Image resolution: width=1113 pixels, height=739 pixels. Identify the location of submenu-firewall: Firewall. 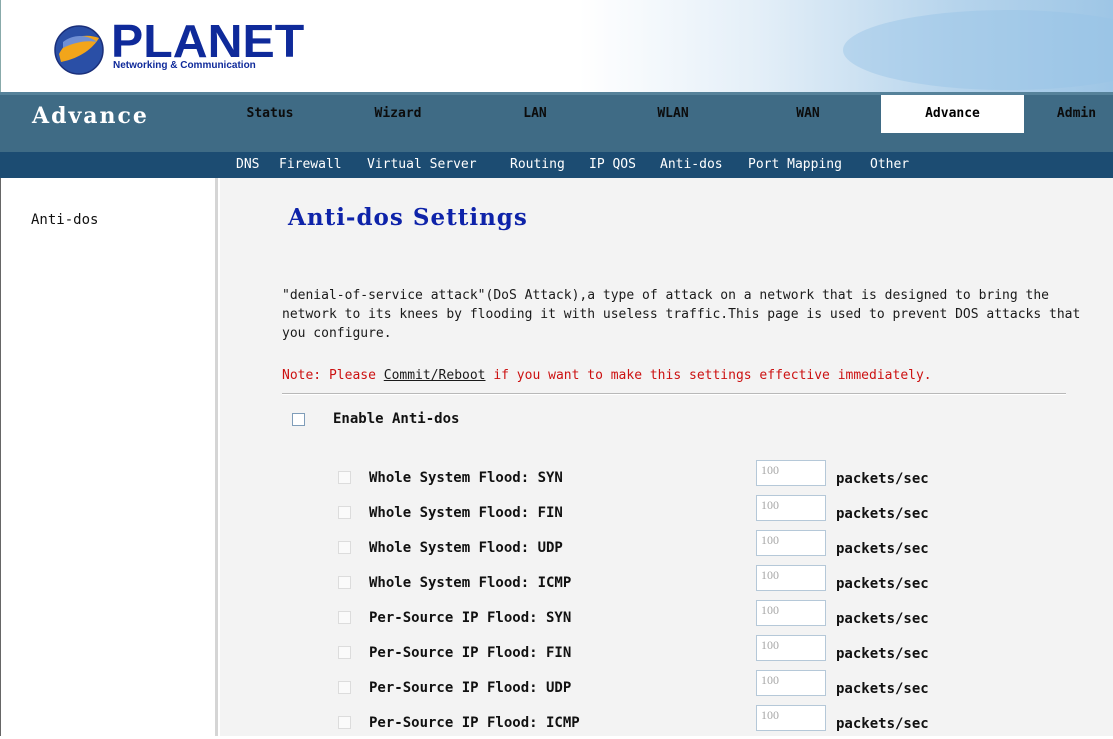
(310, 165).